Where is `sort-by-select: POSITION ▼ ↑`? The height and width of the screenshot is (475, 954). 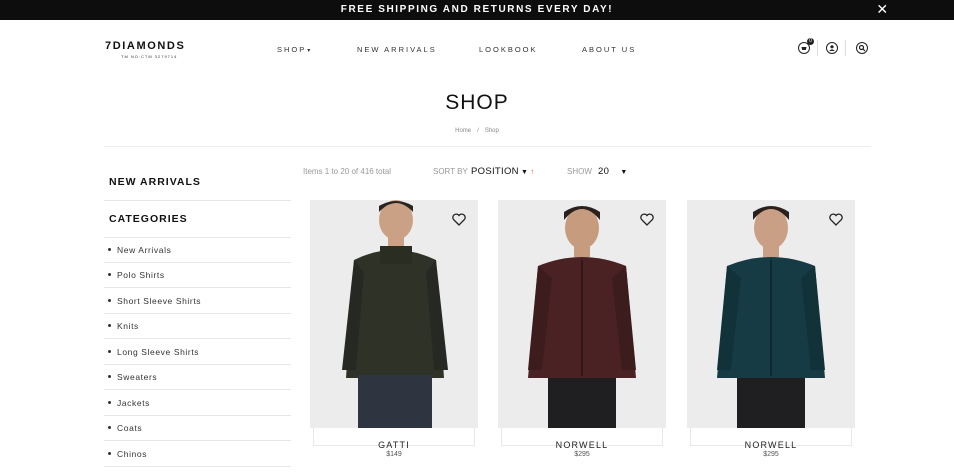 sort-by-select: POSITION ▼ ↑ is located at coordinates (502, 171).